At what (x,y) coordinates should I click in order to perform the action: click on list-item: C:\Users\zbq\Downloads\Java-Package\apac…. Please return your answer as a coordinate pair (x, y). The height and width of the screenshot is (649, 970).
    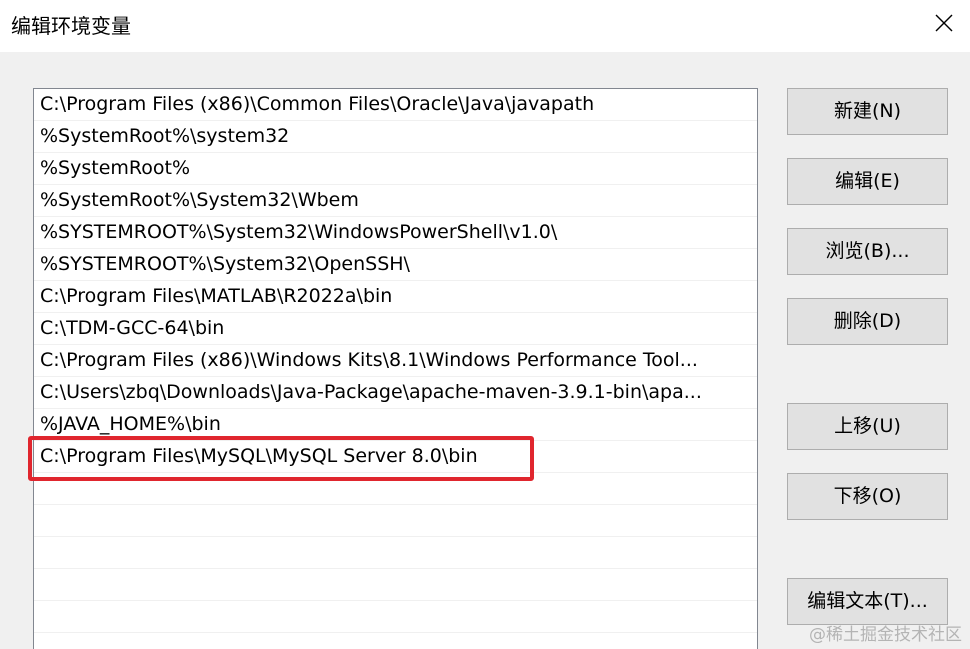
    Looking at the image, I should click on (395, 393).